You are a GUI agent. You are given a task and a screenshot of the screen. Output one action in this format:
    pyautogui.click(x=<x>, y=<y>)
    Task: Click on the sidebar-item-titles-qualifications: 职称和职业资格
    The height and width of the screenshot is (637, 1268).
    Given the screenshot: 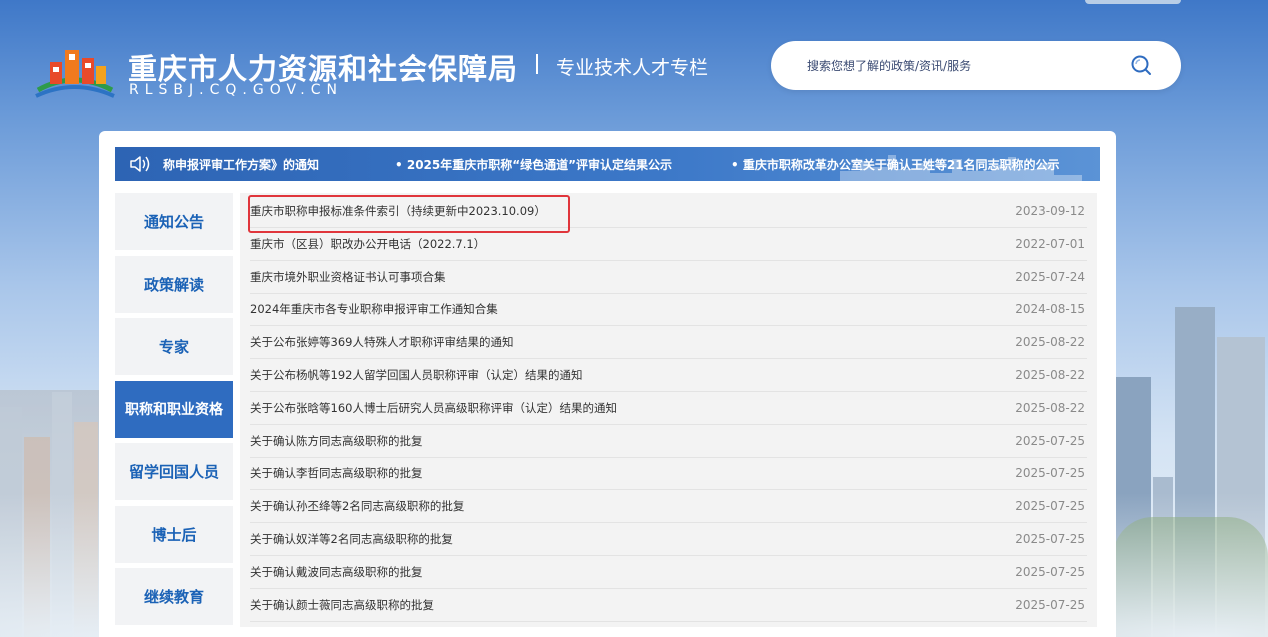 What is the action you would take?
    pyautogui.click(x=174, y=409)
    